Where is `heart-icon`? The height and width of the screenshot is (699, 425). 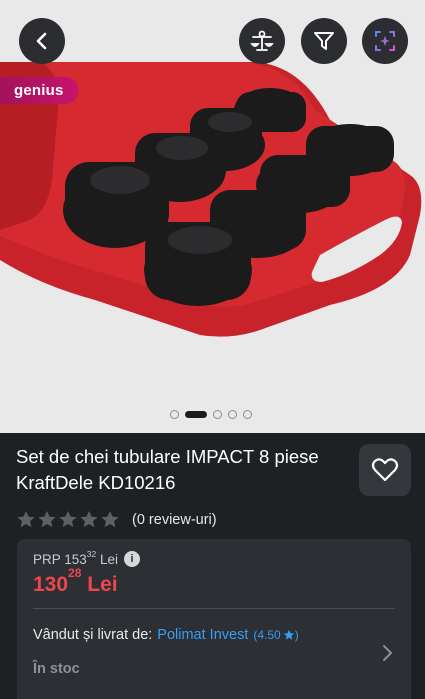 heart-icon is located at coordinates (385, 470).